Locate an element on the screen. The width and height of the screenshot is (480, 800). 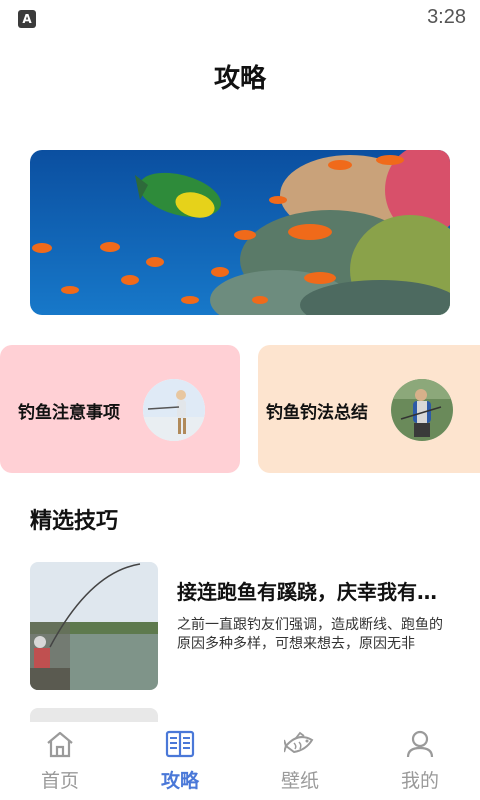
status-time: 3:28 is located at coordinates (446, 17).